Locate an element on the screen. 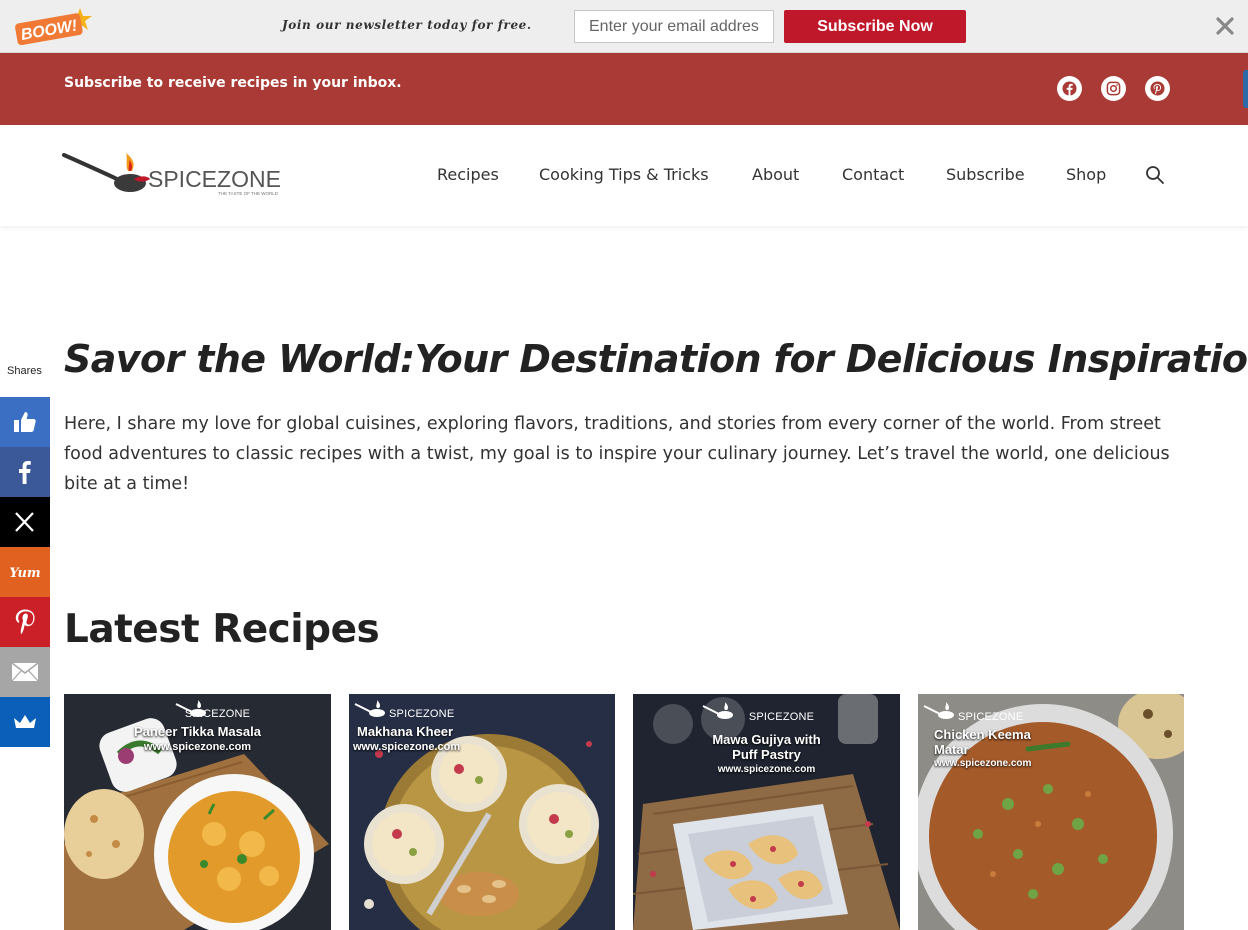 This screenshot has width=1248, height=930. sumo-share-button is located at coordinates (25, 722).